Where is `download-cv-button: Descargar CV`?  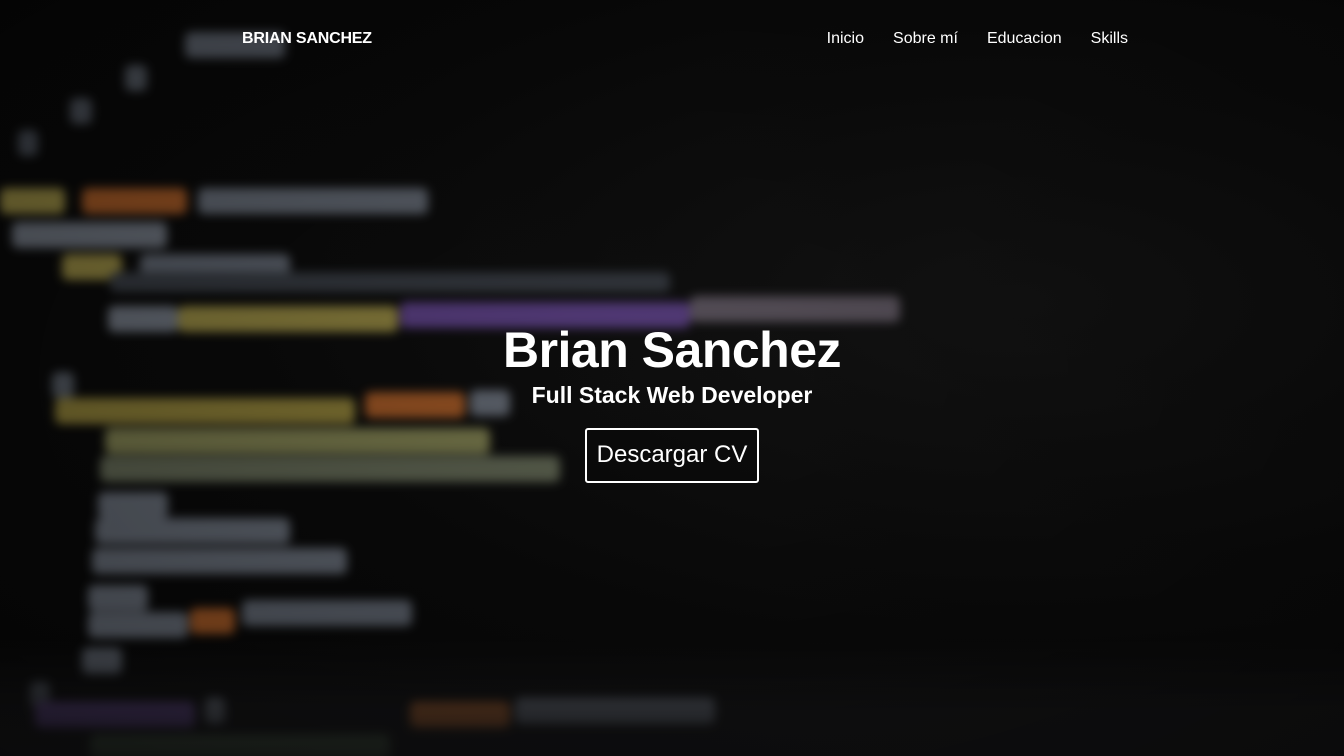 download-cv-button: Descargar CV is located at coordinates (672, 455).